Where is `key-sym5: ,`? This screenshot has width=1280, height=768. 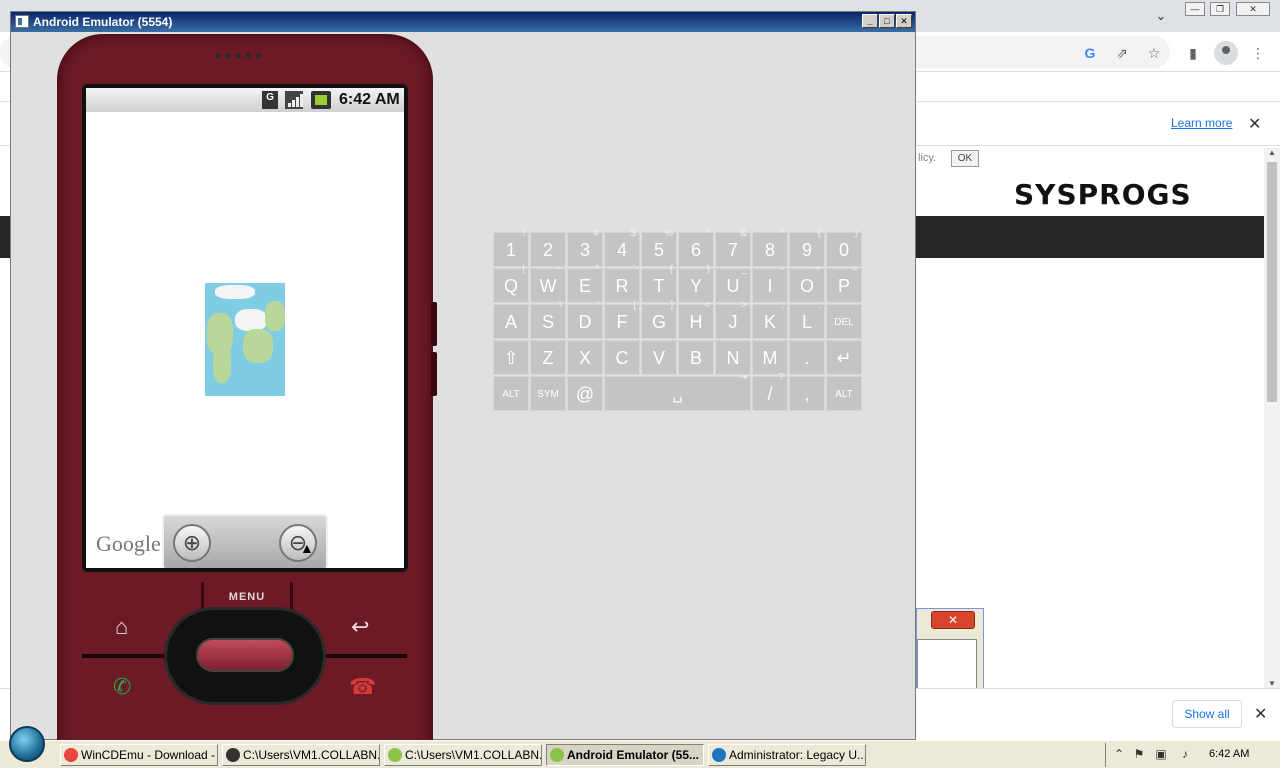
key-sym5: , is located at coordinates (807, 393).